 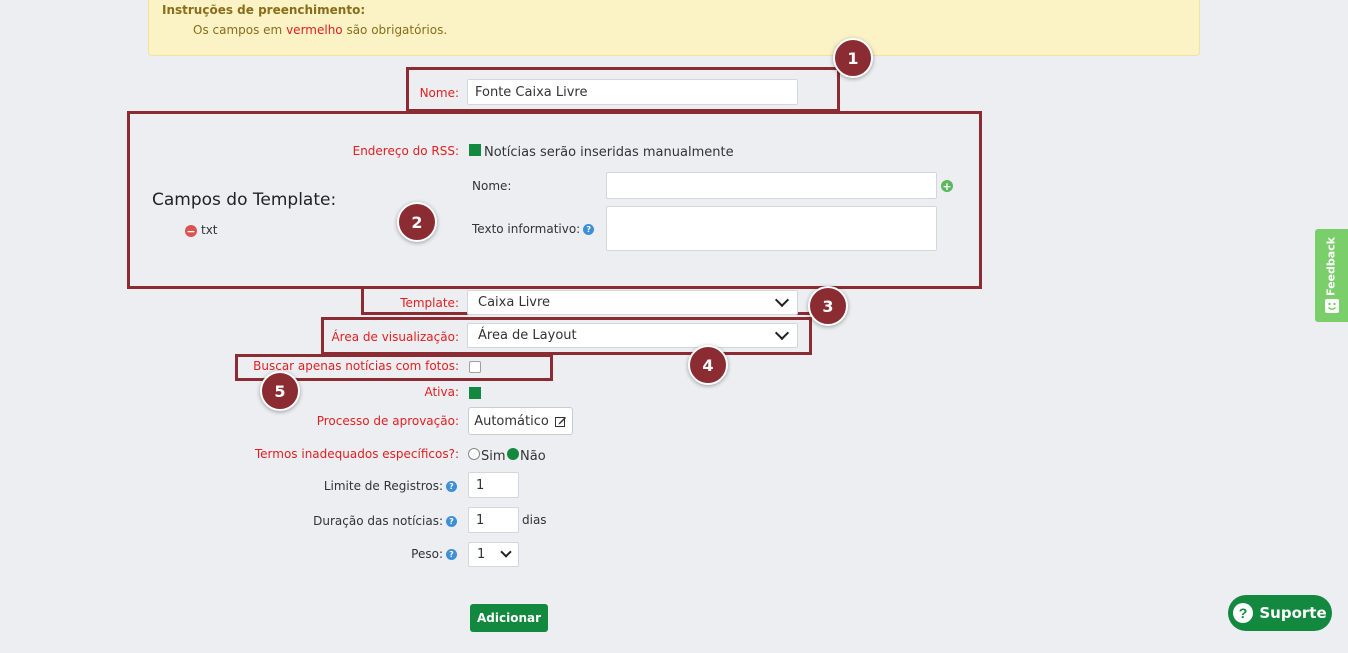 What do you see at coordinates (314, 30) in the screenshot?
I see `instructions-highlight: vermelho` at bounding box center [314, 30].